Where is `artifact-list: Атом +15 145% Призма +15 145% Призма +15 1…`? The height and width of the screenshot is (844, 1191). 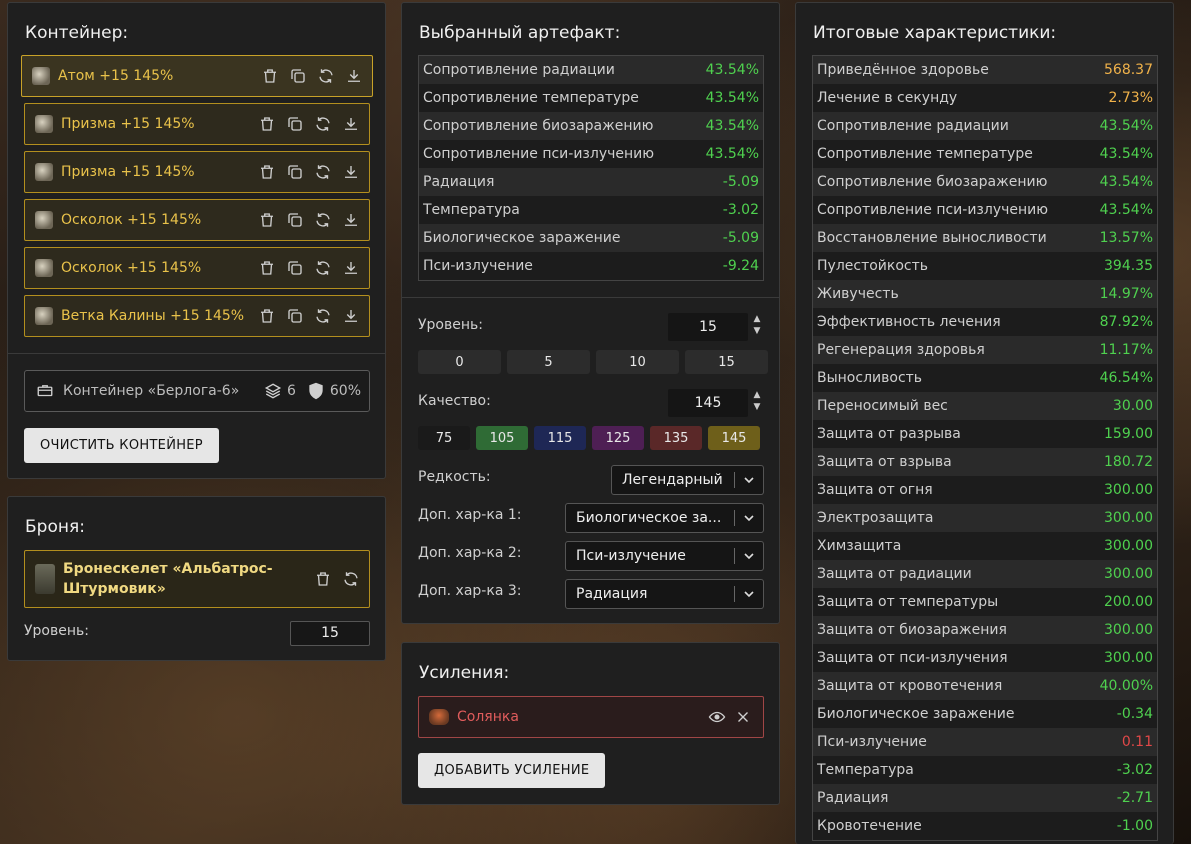 artifact-list: Атом +15 145% Призма +15 145% Призма +15 1… is located at coordinates (197, 199).